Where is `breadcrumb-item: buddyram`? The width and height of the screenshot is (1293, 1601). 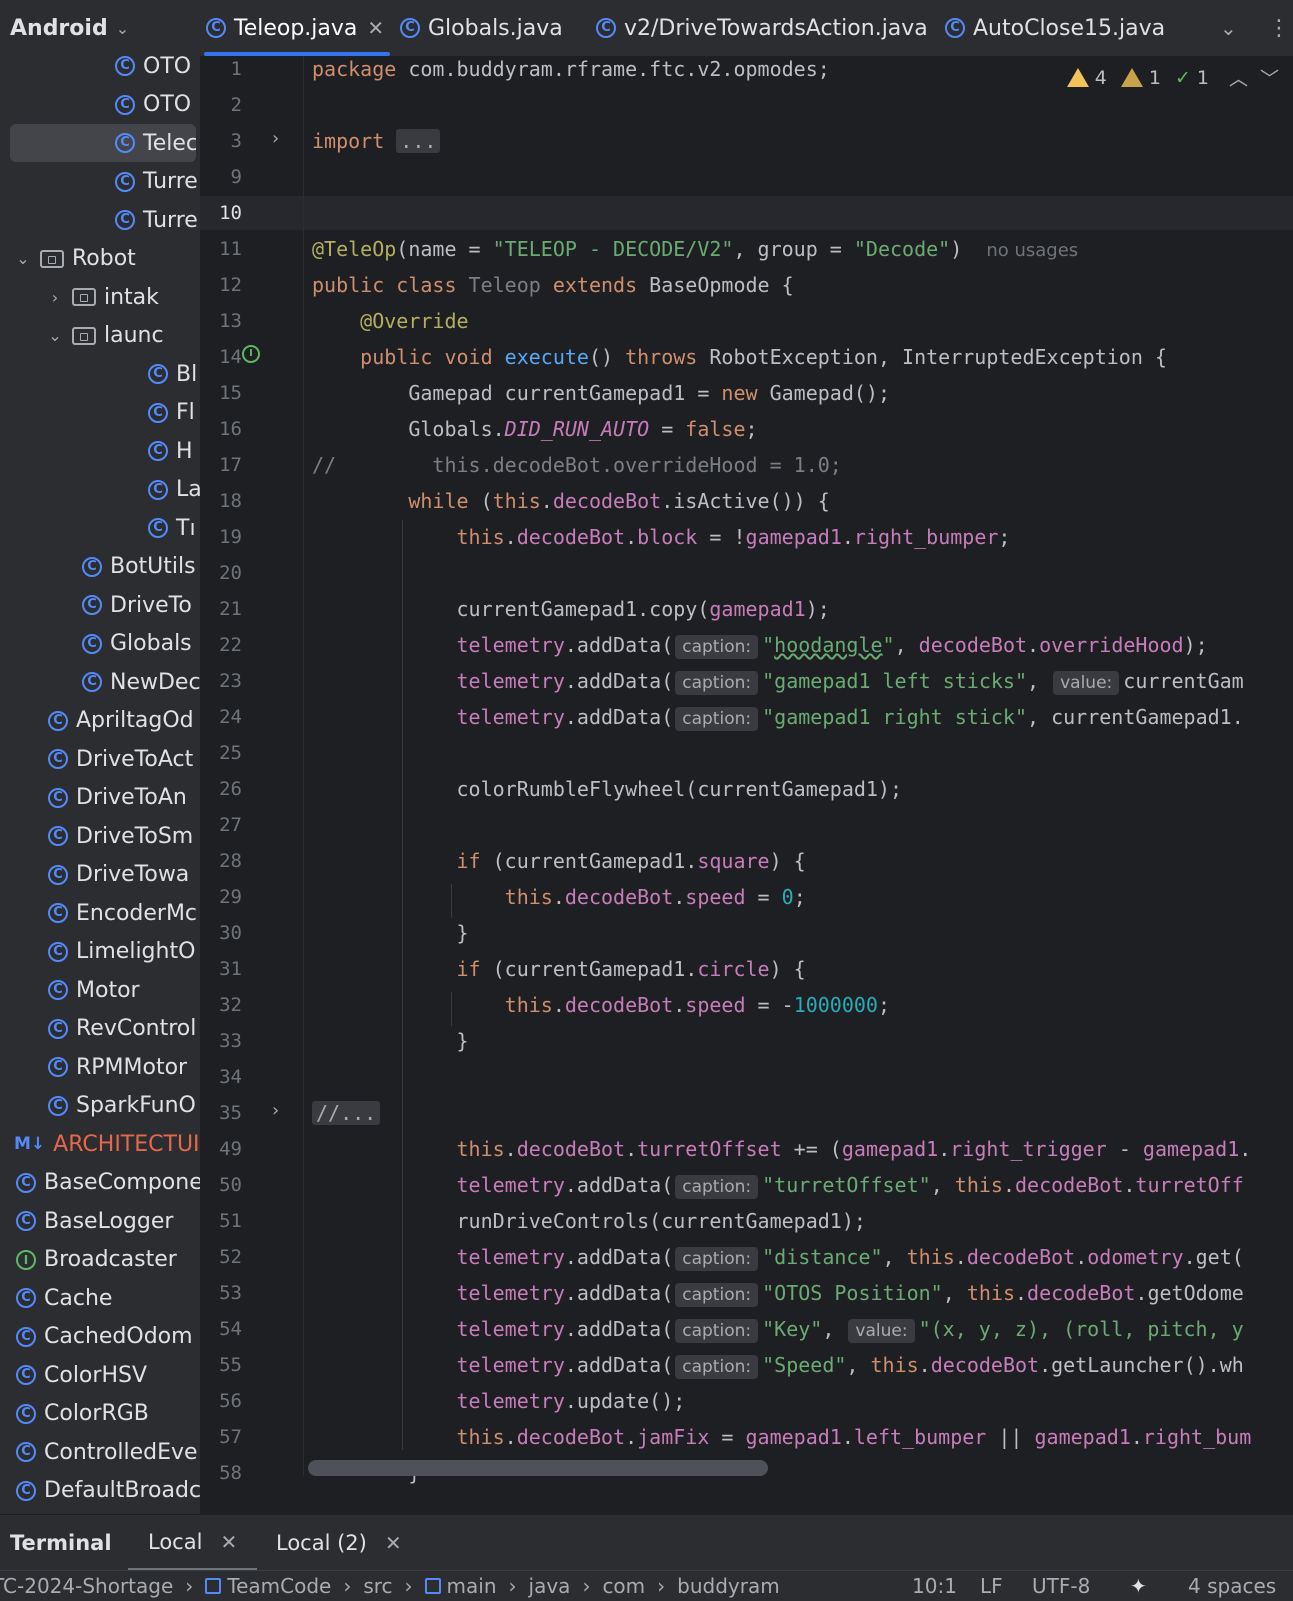 breadcrumb-item: buddyram is located at coordinates (728, 1586).